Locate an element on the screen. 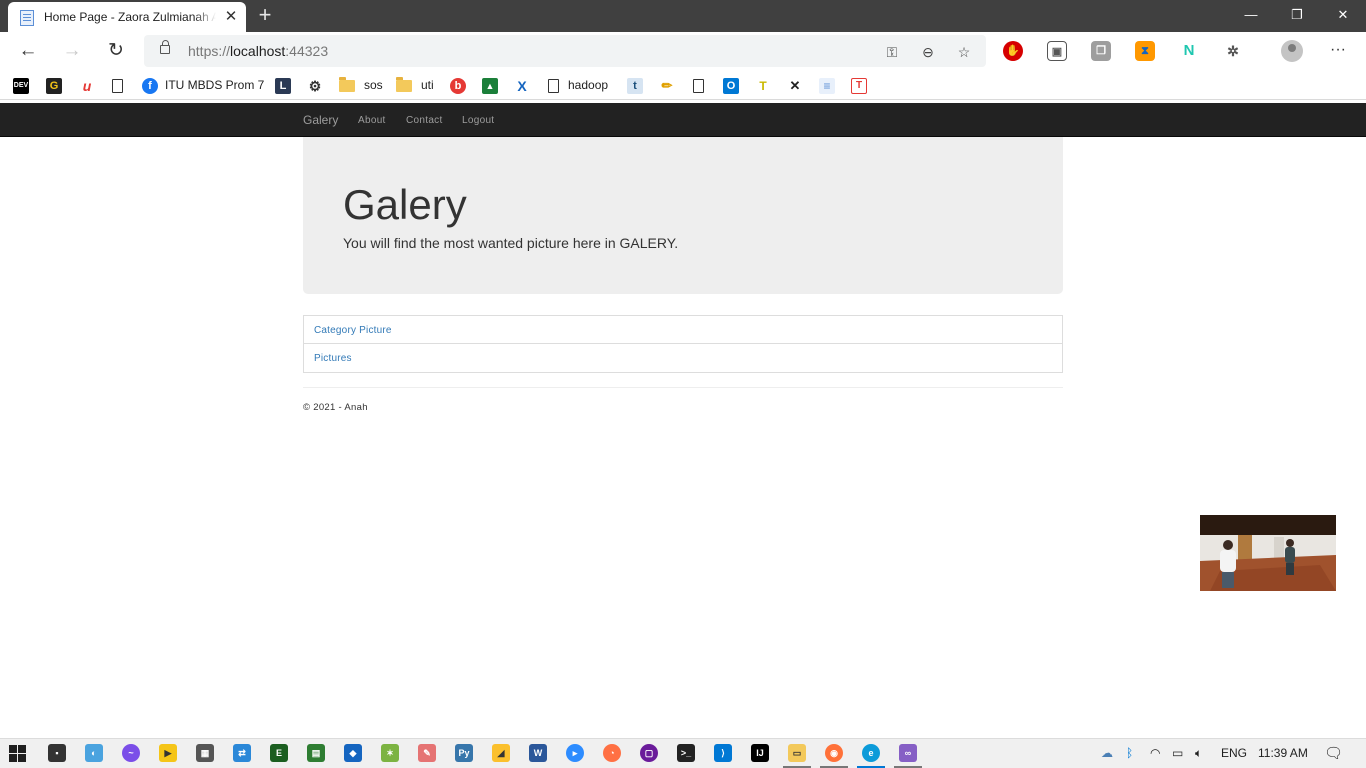  u-icon: u is located at coordinates (87, 85).